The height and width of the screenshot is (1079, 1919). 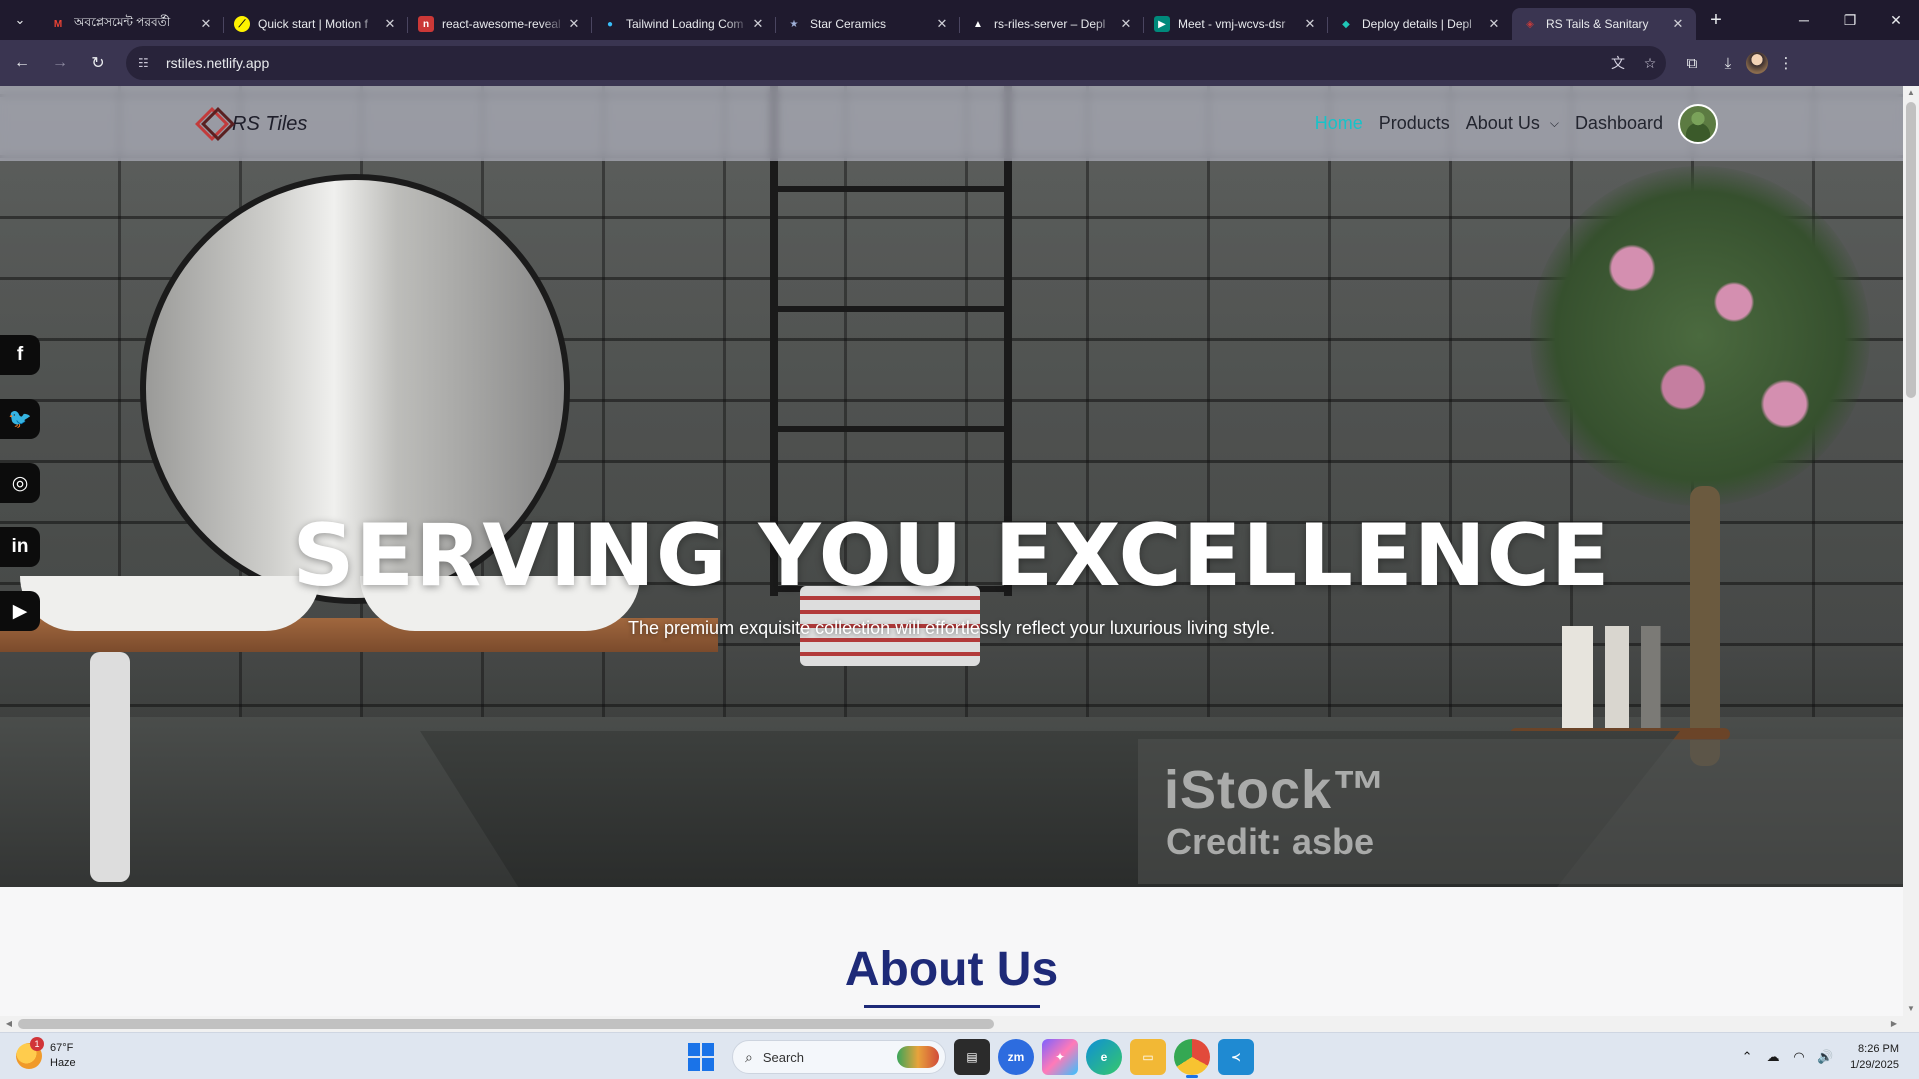 What do you see at coordinates (1911, 250) in the screenshot?
I see `vertical-scroll-thumb` at bounding box center [1911, 250].